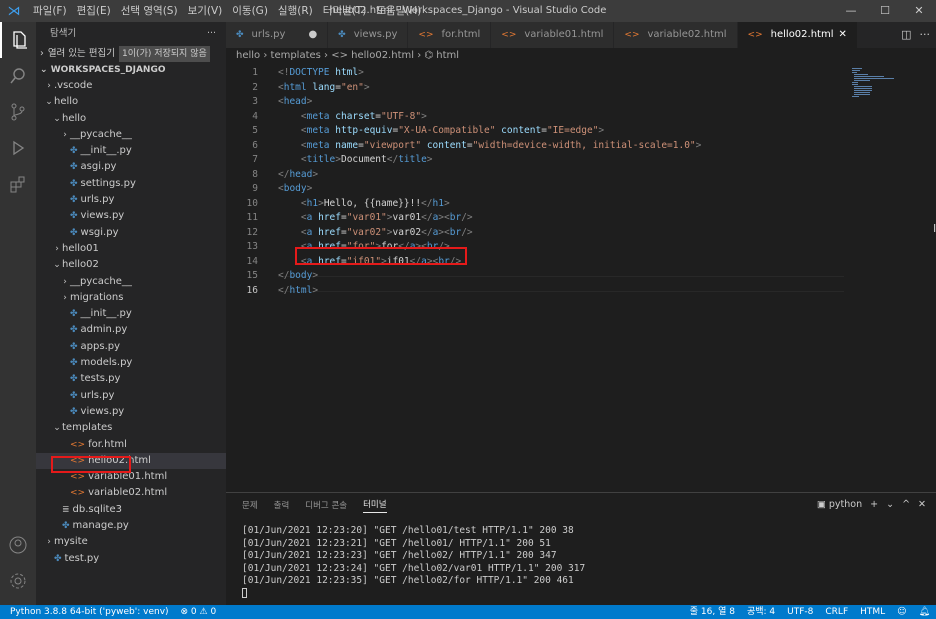 Image resolution: width=936 pixels, height=619 pixels. I want to click on code-token: >, so click(601, 130).